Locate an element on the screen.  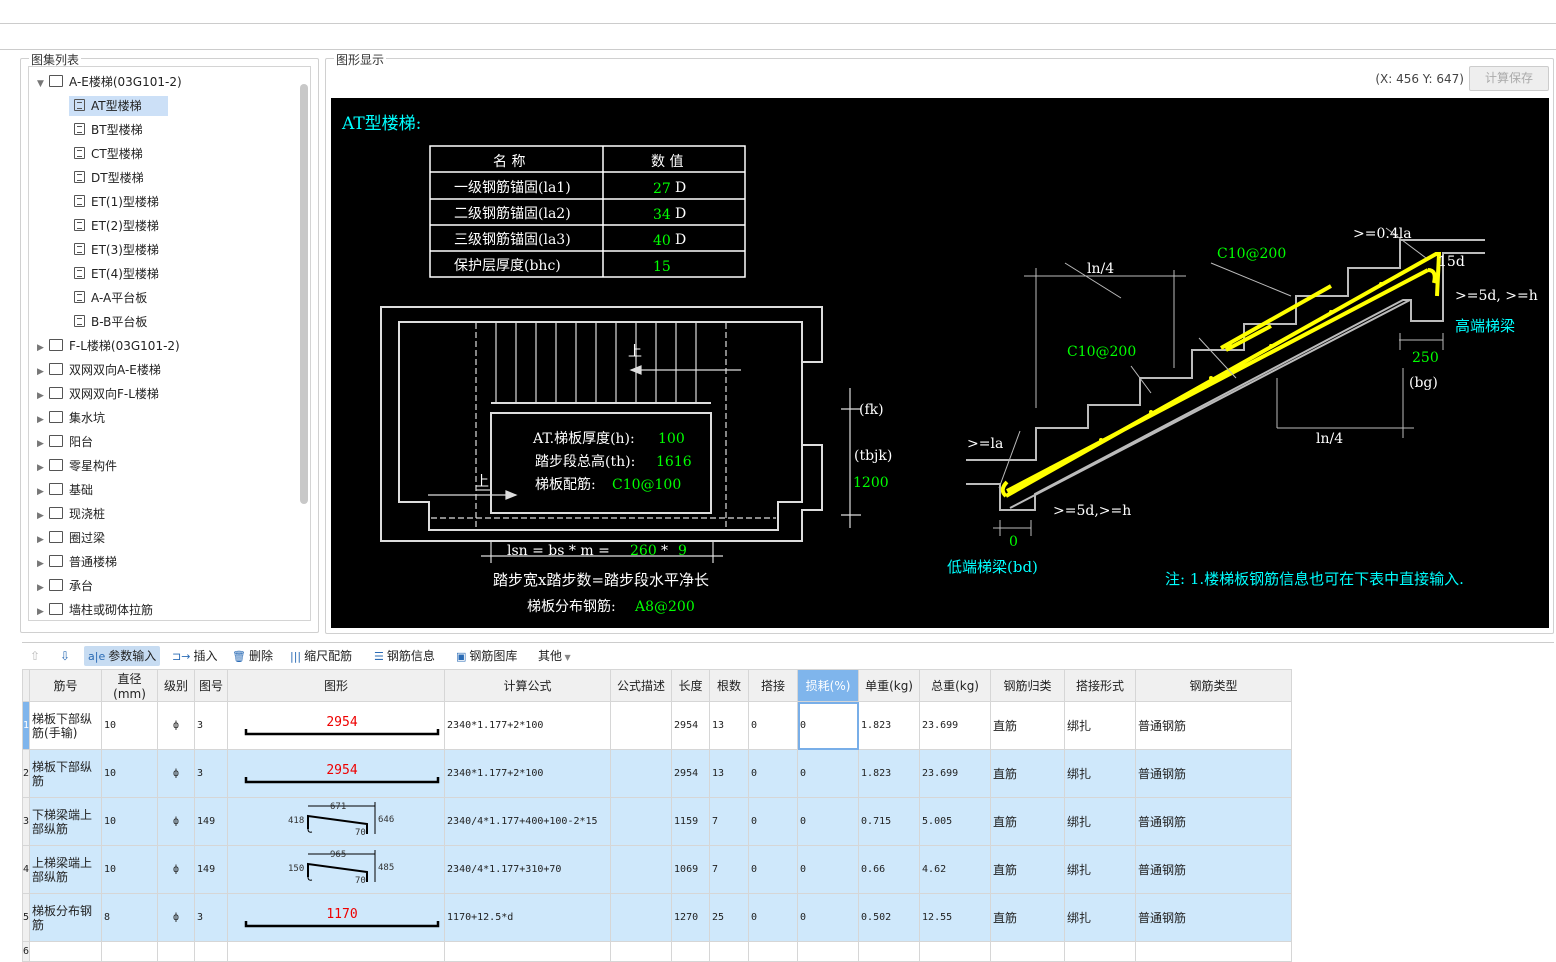
param-value: 27 is located at coordinates (662, 189).